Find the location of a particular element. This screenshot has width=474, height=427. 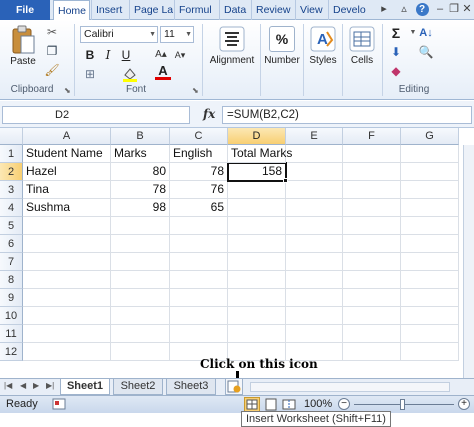

close-icon: ✕ is located at coordinates (466, 9).